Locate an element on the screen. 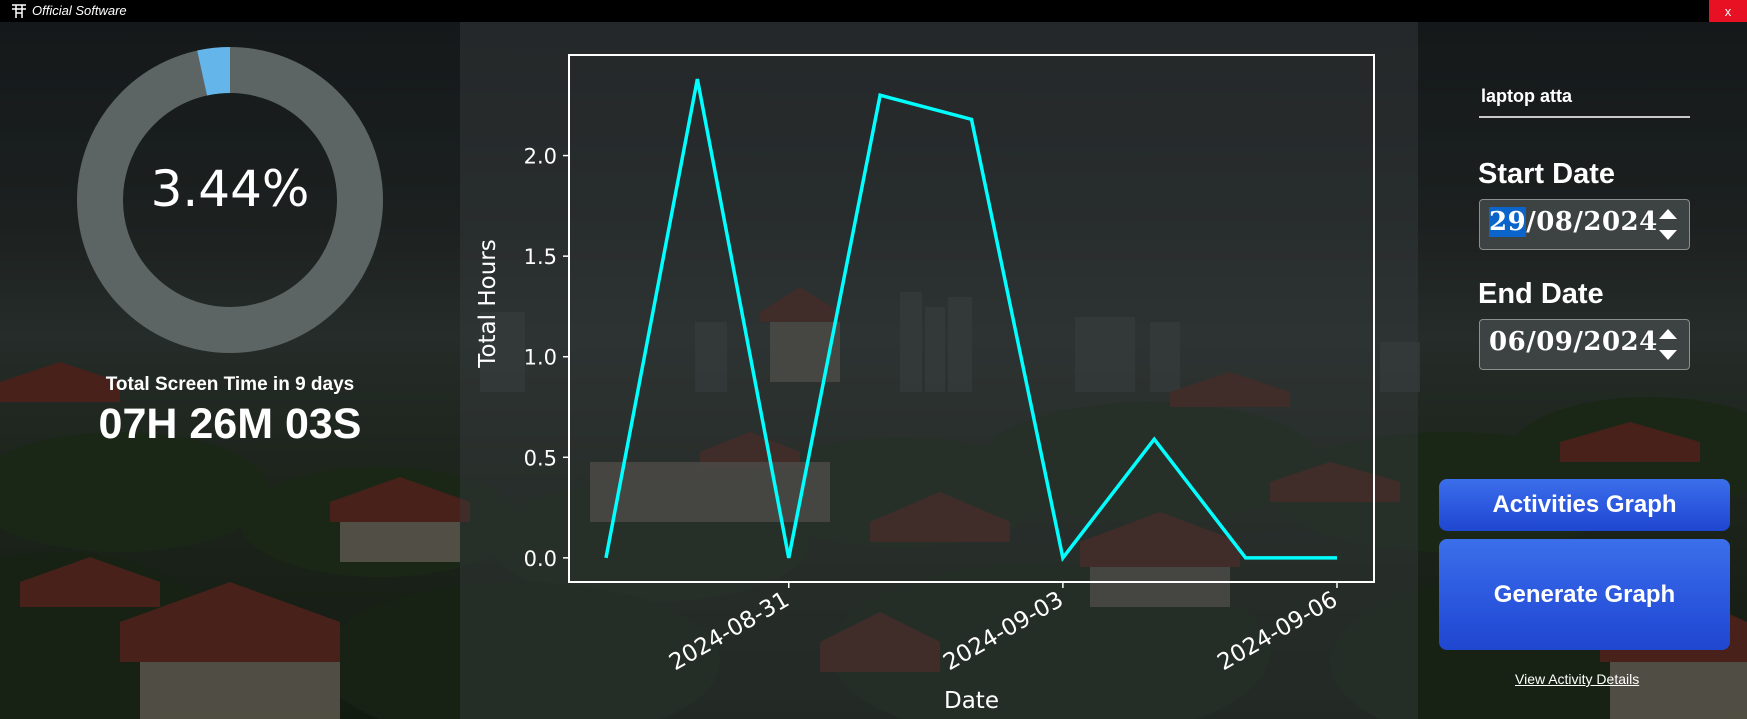 This screenshot has width=1747, height=719. window-title: Official Software is located at coordinates (79, 10).